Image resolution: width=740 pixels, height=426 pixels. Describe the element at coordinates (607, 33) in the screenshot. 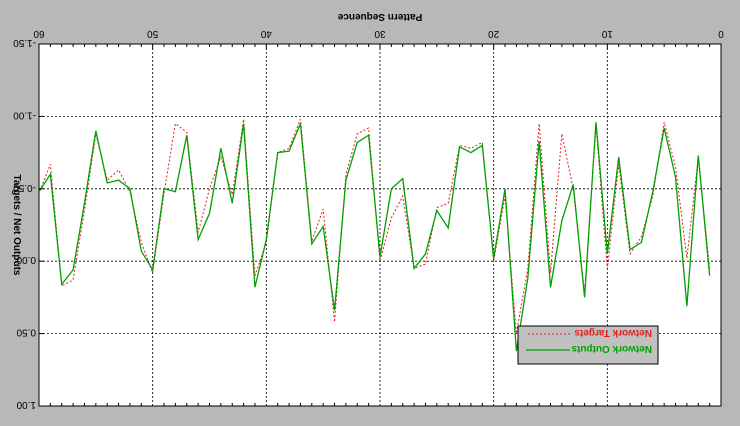

I see `x-tick-label: 10` at that location.